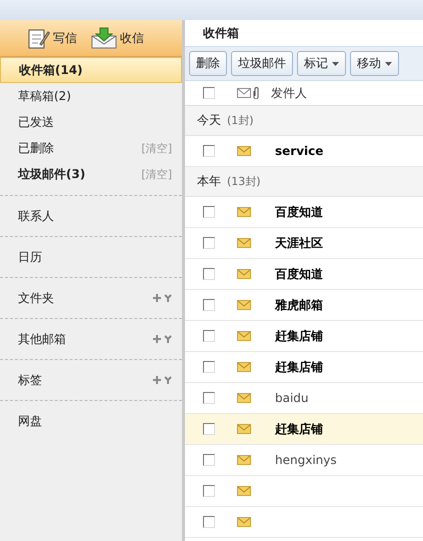 Image resolution: width=423 pixels, height=541 pixels. Describe the element at coordinates (30, 257) in the screenshot. I see `section-link: 日历` at that location.